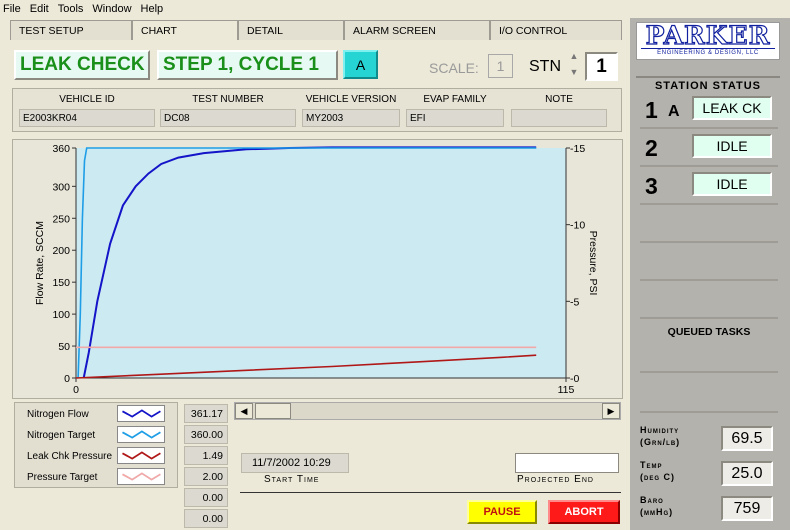  I want to click on env-unit: (Grn/lb), so click(660, 442).